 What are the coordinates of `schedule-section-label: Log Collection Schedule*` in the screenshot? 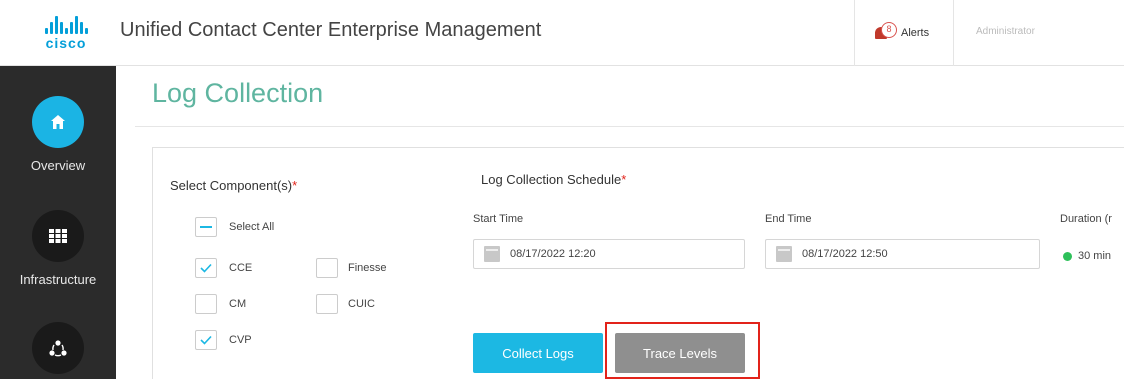 It's located at (554, 179).